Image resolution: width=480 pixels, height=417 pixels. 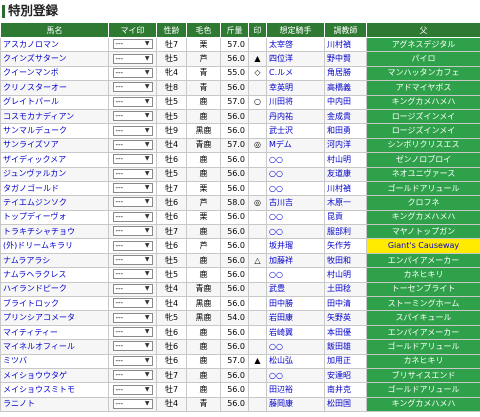 I want to click on jockey-link: 武士沢, so click(x=295, y=131).